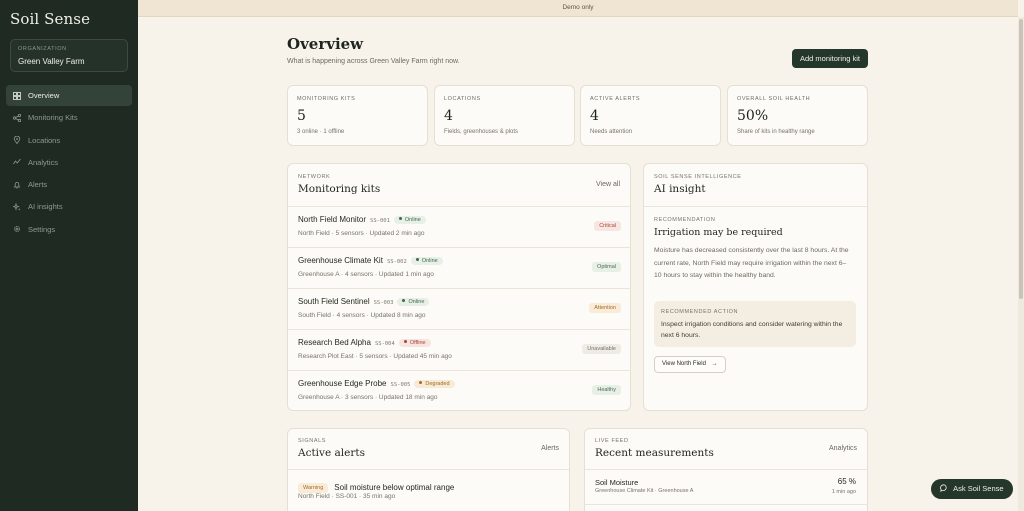 Image resolution: width=1024 pixels, height=511 pixels. What do you see at coordinates (434, 384) in the screenshot?
I see `connection-badge: Degraded` at bounding box center [434, 384].